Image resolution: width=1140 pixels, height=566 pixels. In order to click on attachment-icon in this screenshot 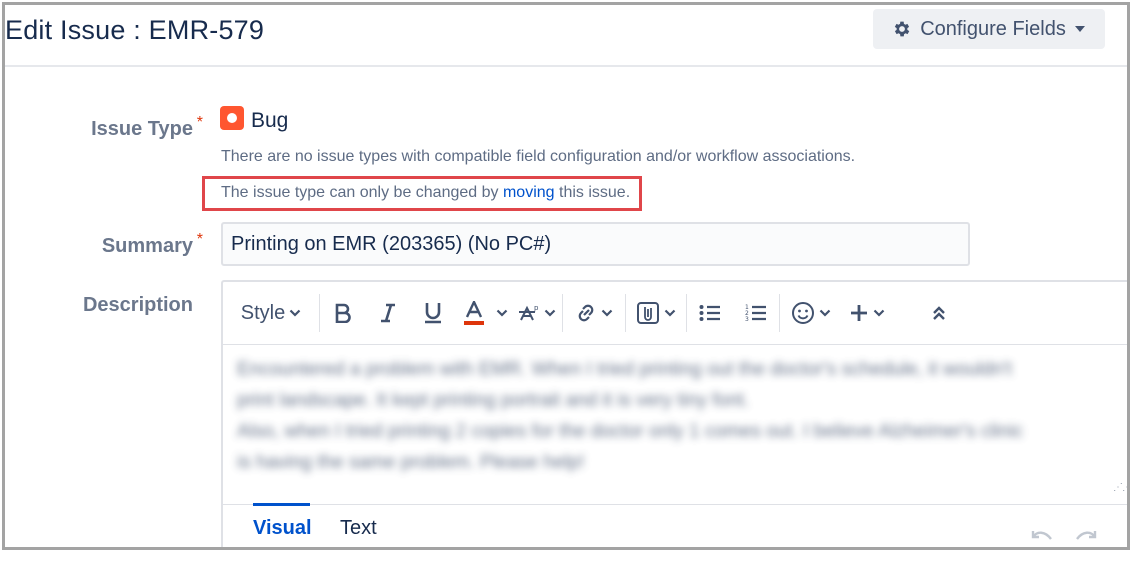, I will do `click(648, 313)`.